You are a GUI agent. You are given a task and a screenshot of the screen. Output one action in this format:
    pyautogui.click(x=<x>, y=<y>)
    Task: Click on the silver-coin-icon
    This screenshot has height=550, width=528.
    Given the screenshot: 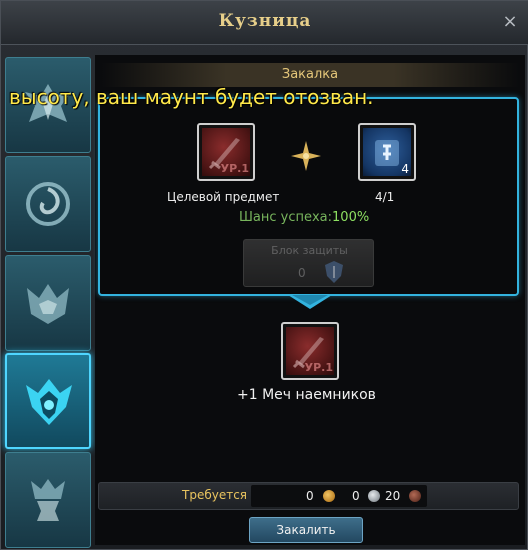 What is the action you would take?
    pyautogui.click(x=374, y=496)
    